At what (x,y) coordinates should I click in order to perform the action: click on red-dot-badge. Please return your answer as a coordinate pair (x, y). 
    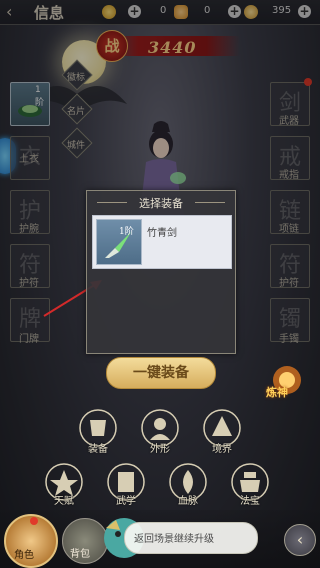
    Looking at the image, I should click on (34, 521).